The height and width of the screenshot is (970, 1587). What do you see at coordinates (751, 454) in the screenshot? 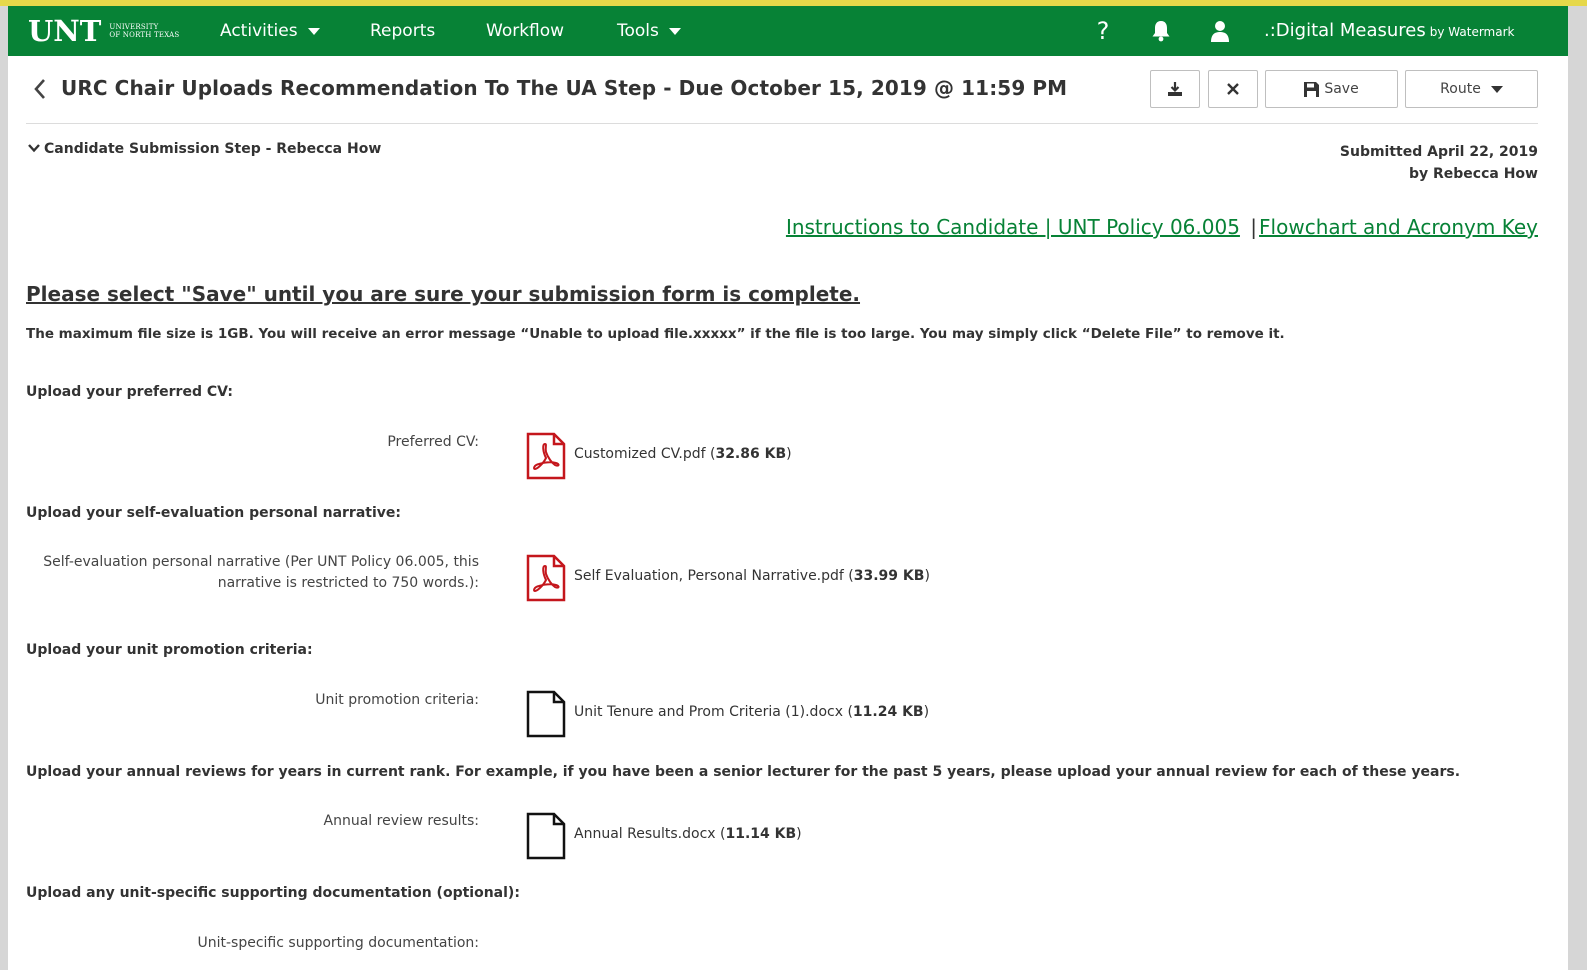
I see `file-size: 32.86 KB` at bounding box center [751, 454].